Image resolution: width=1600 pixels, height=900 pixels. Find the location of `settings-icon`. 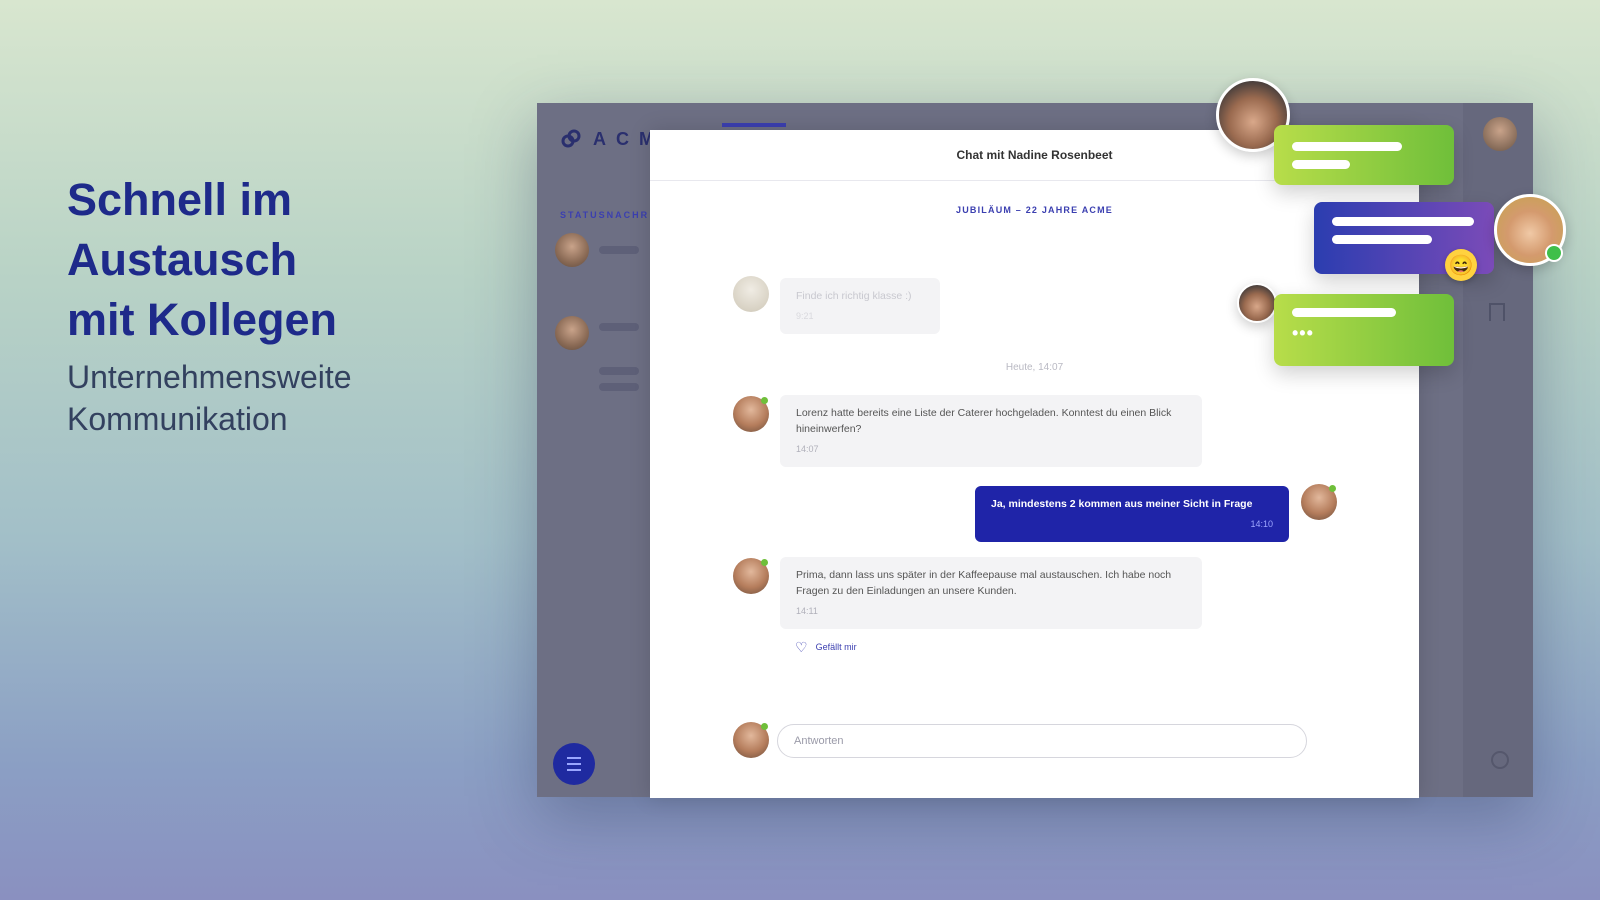

settings-icon is located at coordinates (1500, 760).